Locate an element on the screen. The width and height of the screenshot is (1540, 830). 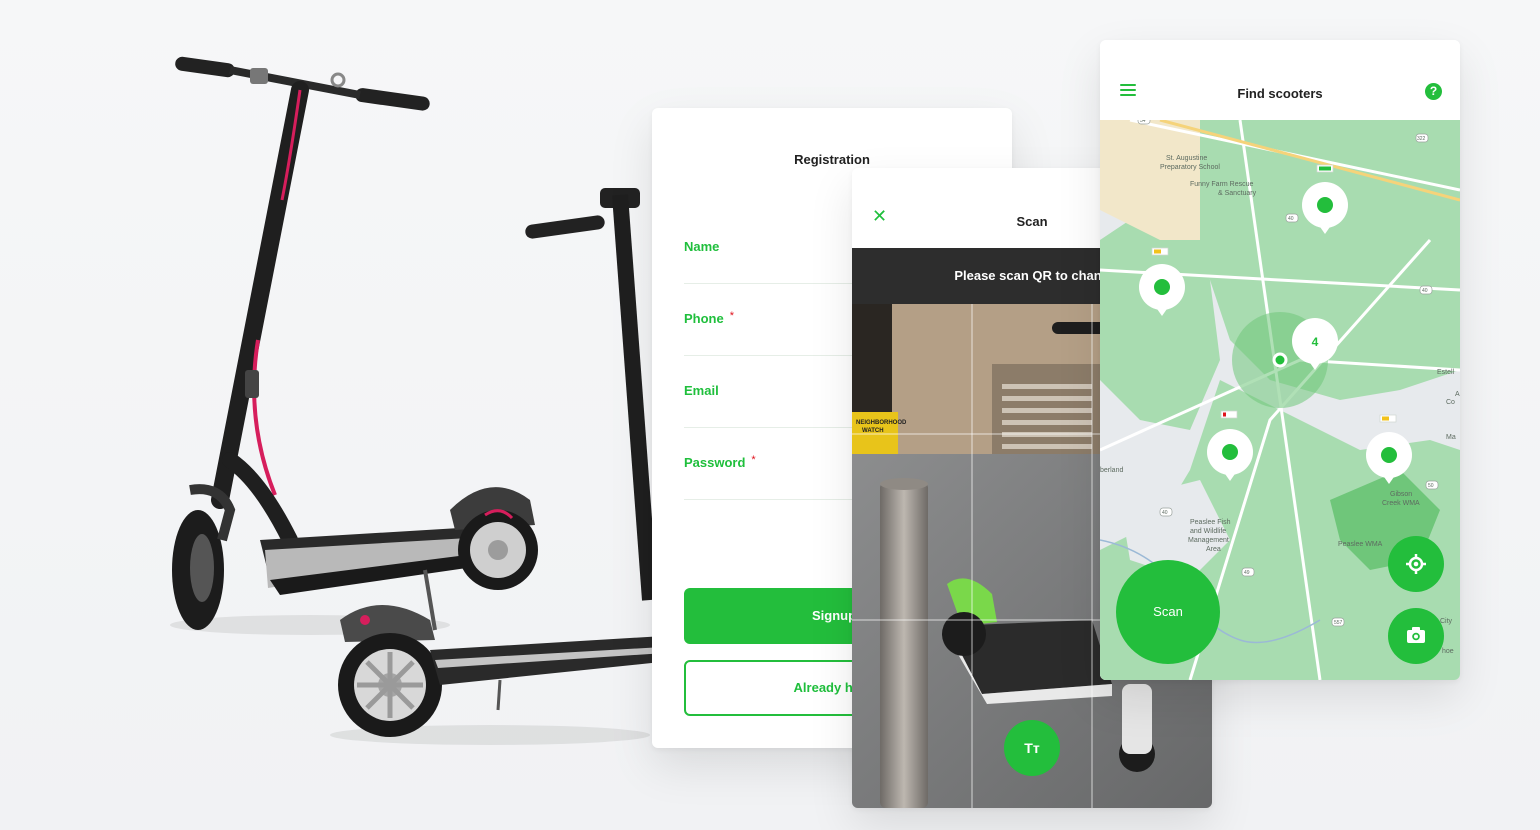
scan-button: Scan is located at coordinates (1168, 612).